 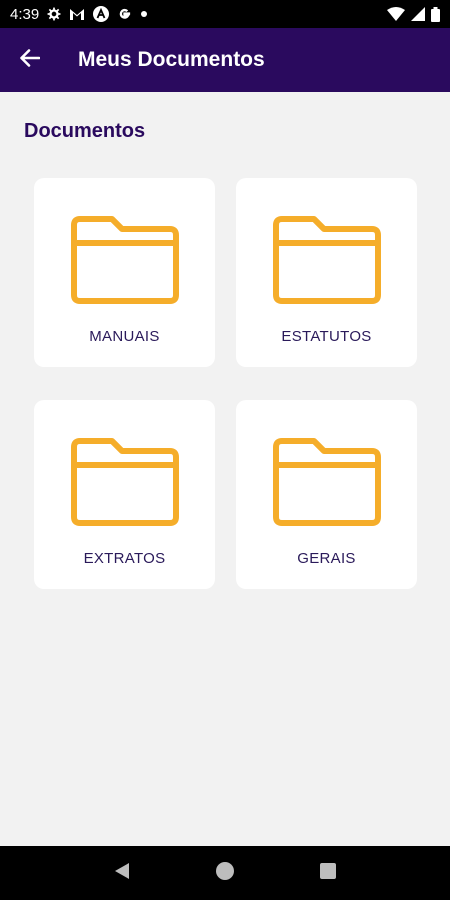 I want to click on signal-icon, so click(x=418, y=14).